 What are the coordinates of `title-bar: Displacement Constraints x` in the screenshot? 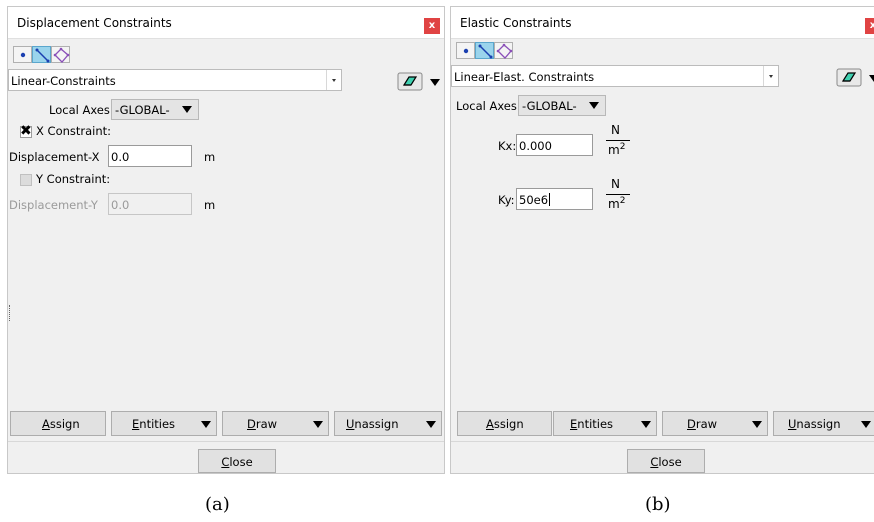 It's located at (226, 23).